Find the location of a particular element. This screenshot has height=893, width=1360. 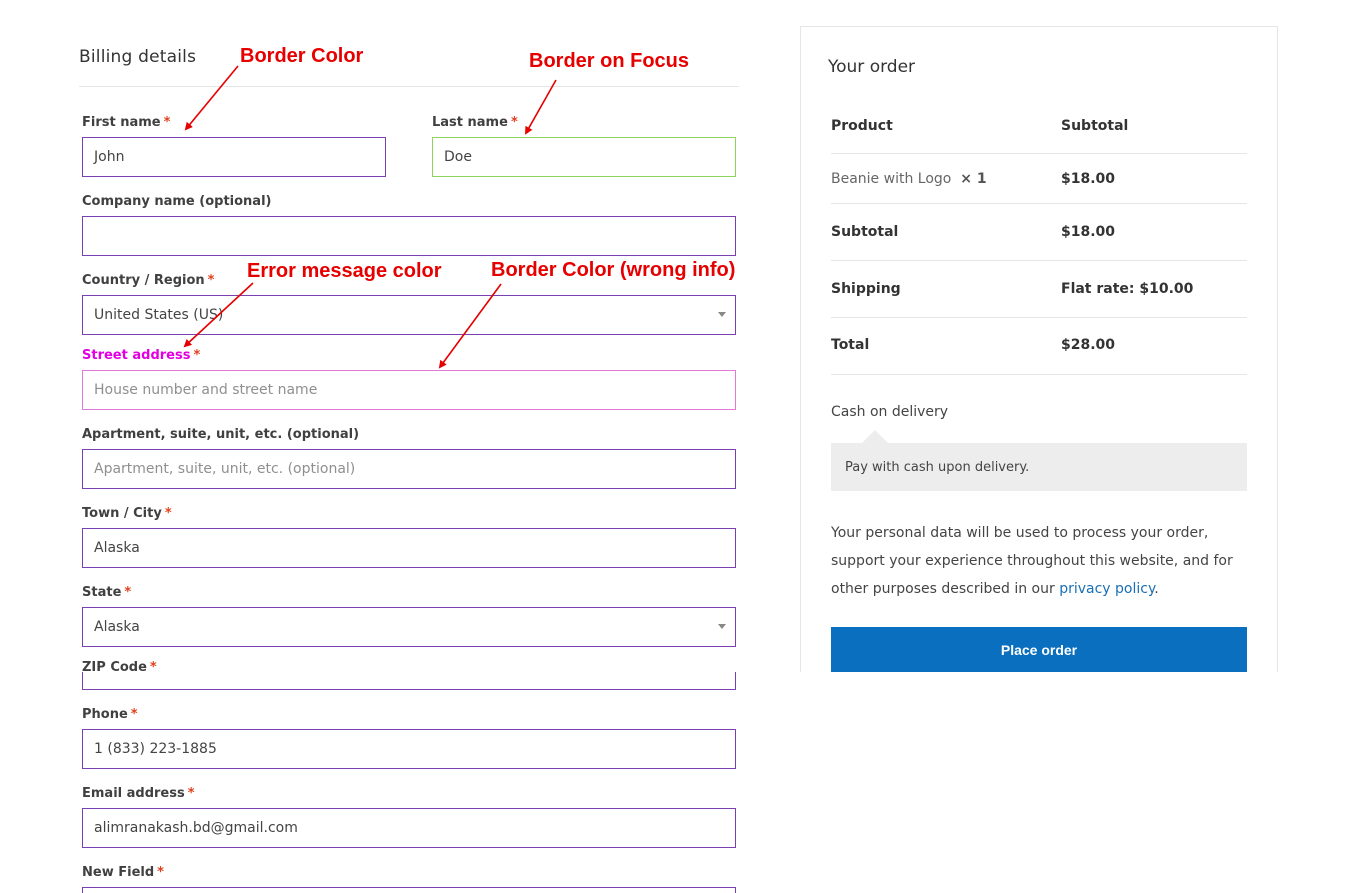

shipping-value: Flat rate: $10.00 is located at coordinates (1127, 289).